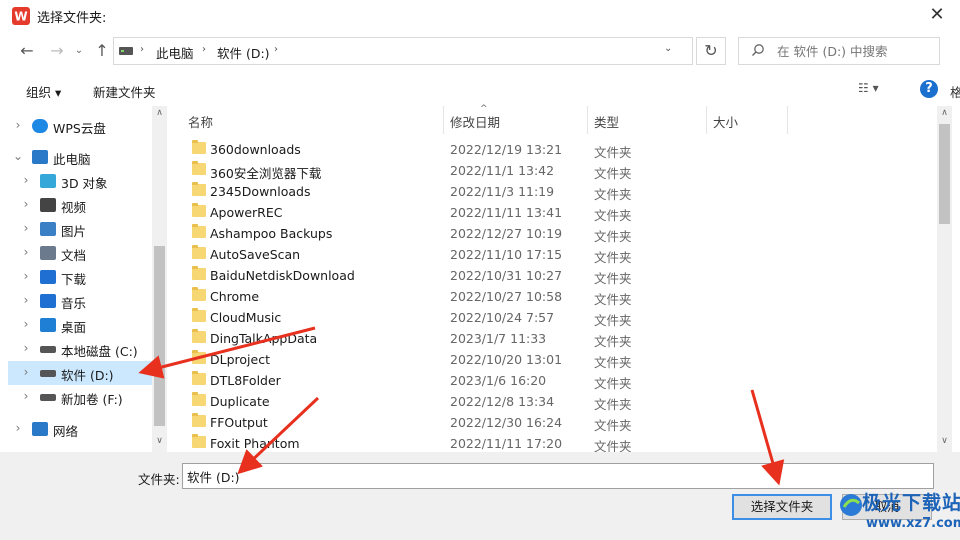  What do you see at coordinates (555, 149) in the screenshot?
I see `file-row: 360downloads 2022/12/19 13:21 文件夹` at bounding box center [555, 149].